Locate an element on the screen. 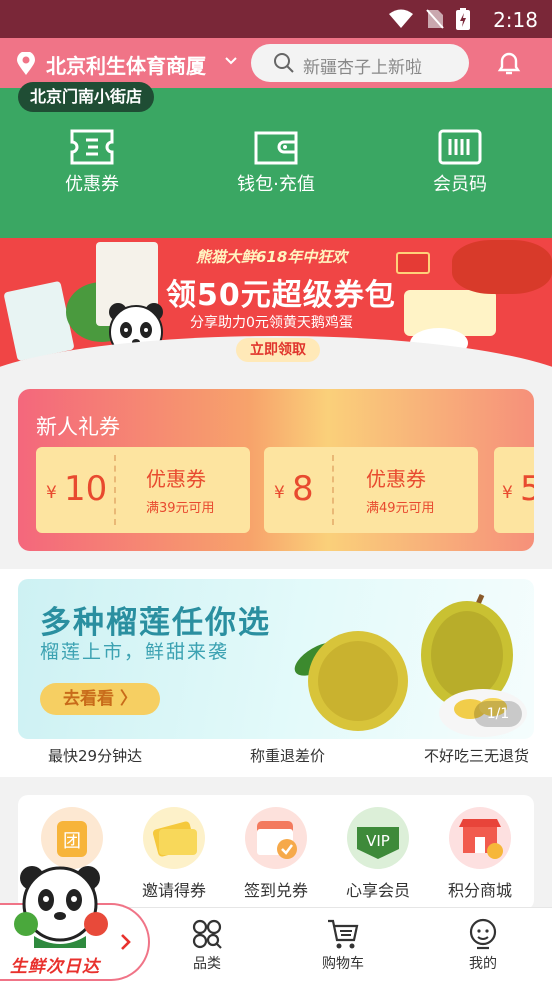 This screenshot has height=981, width=552. home-tab-label: 生鲜次日达 is located at coordinates (55, 967).